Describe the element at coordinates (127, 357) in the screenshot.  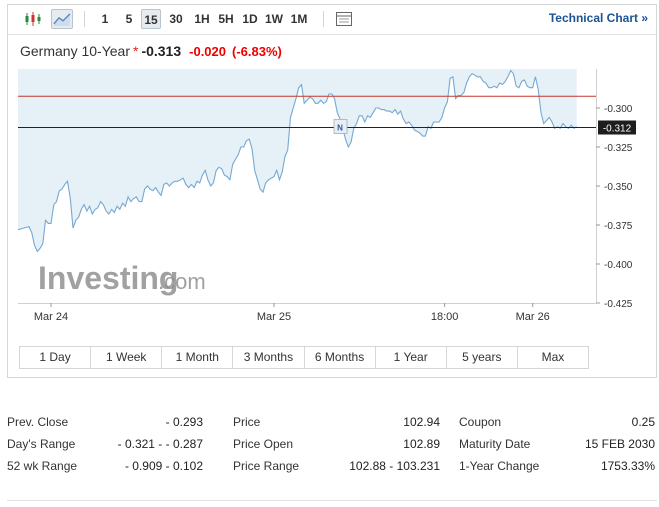
I see `range-1-week-button: 1 Week` at that location.